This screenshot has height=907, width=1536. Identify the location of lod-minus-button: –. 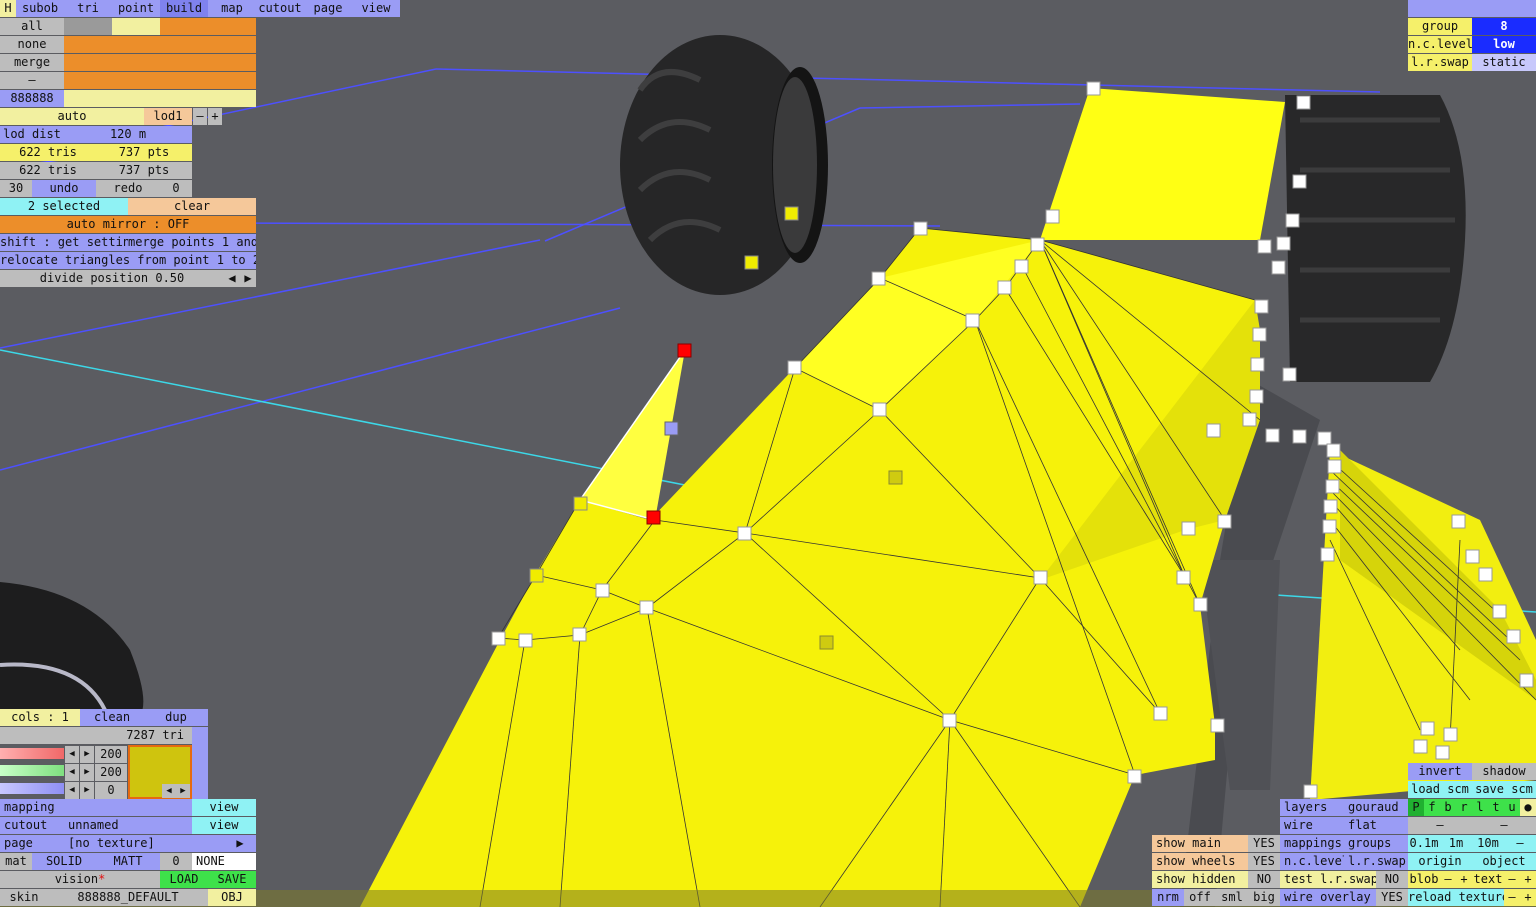
(200, 116).